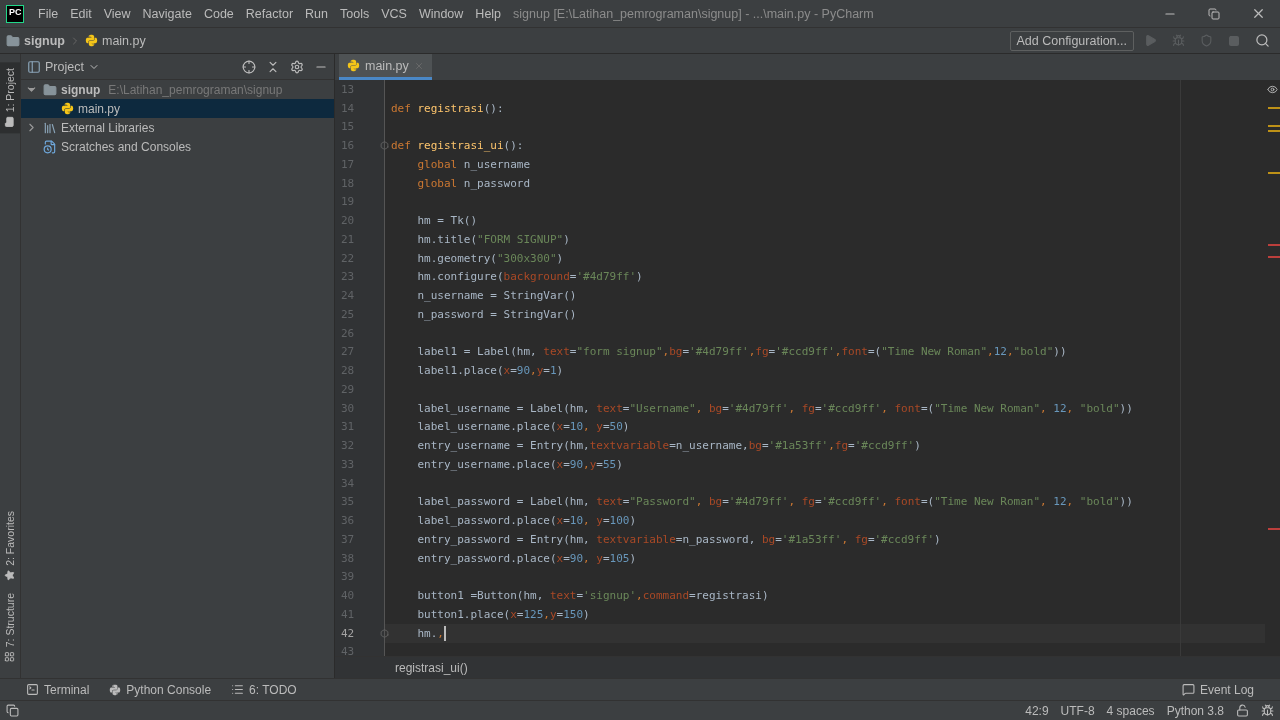 The image size is (1280, 720). What do you see at coordinates (316, 13) in the screenshot?
I see `menu-item: Run` at bounding box center [316, 13].